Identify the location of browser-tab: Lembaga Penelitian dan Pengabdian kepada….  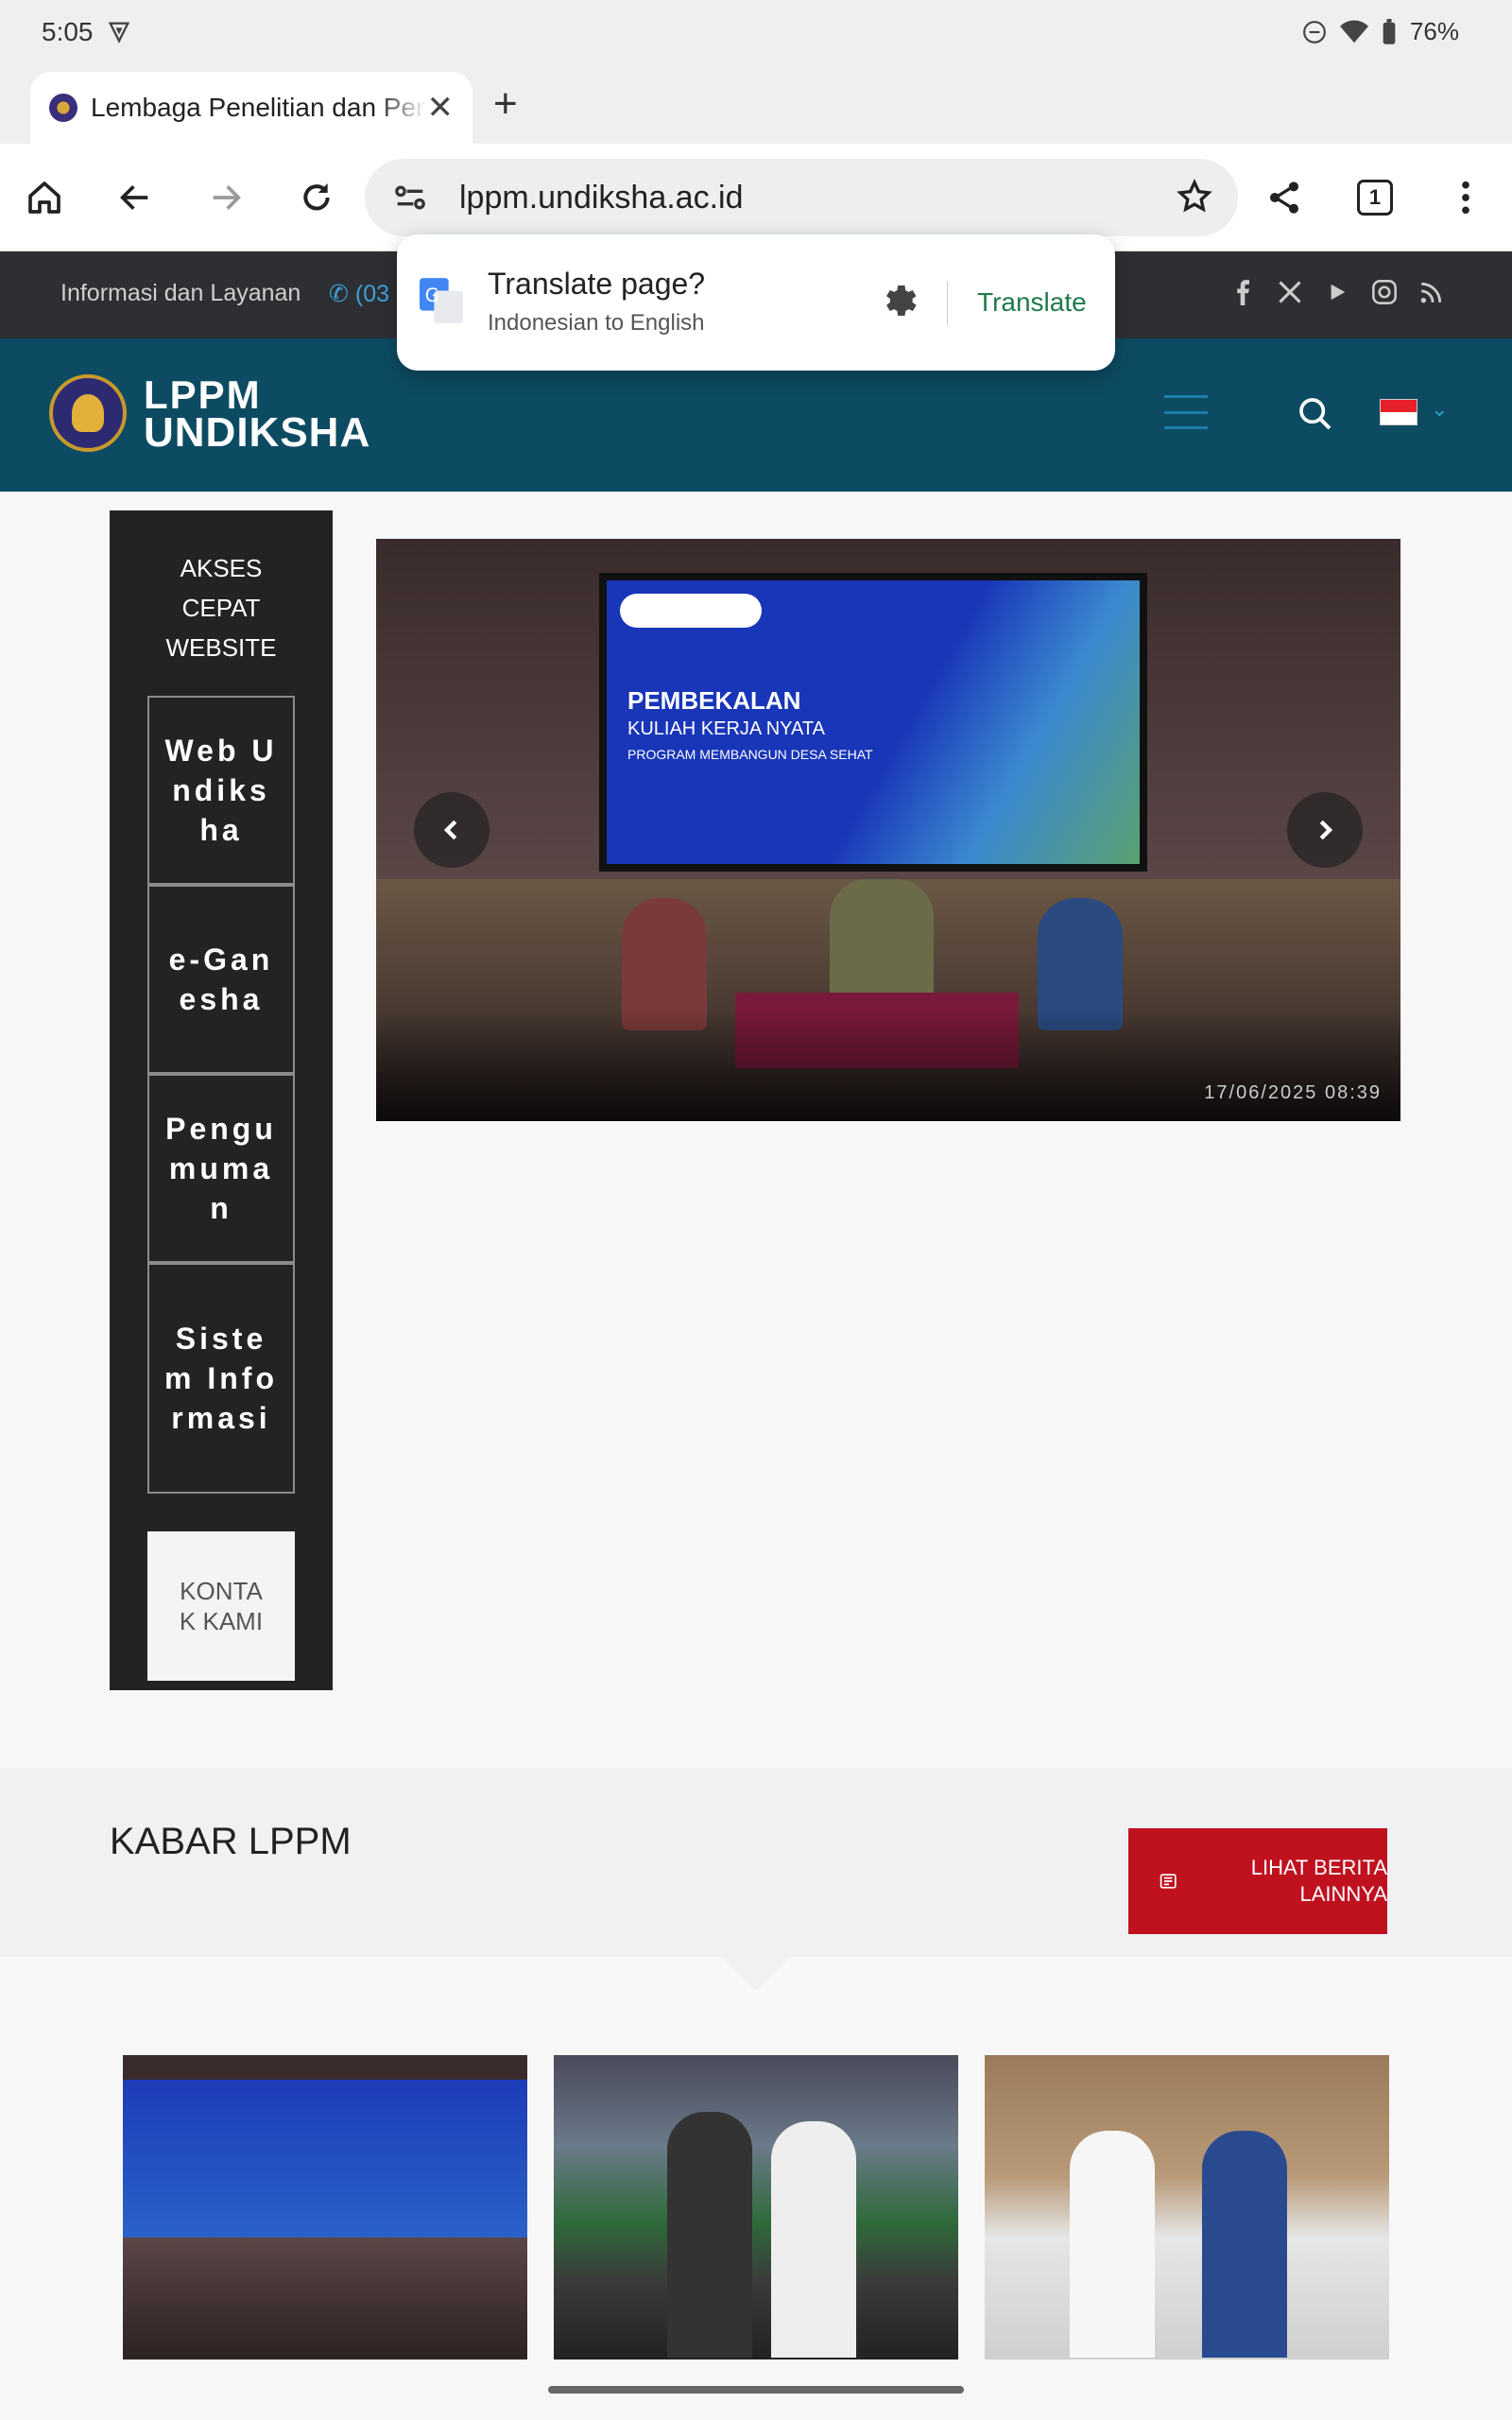
(251, 108).